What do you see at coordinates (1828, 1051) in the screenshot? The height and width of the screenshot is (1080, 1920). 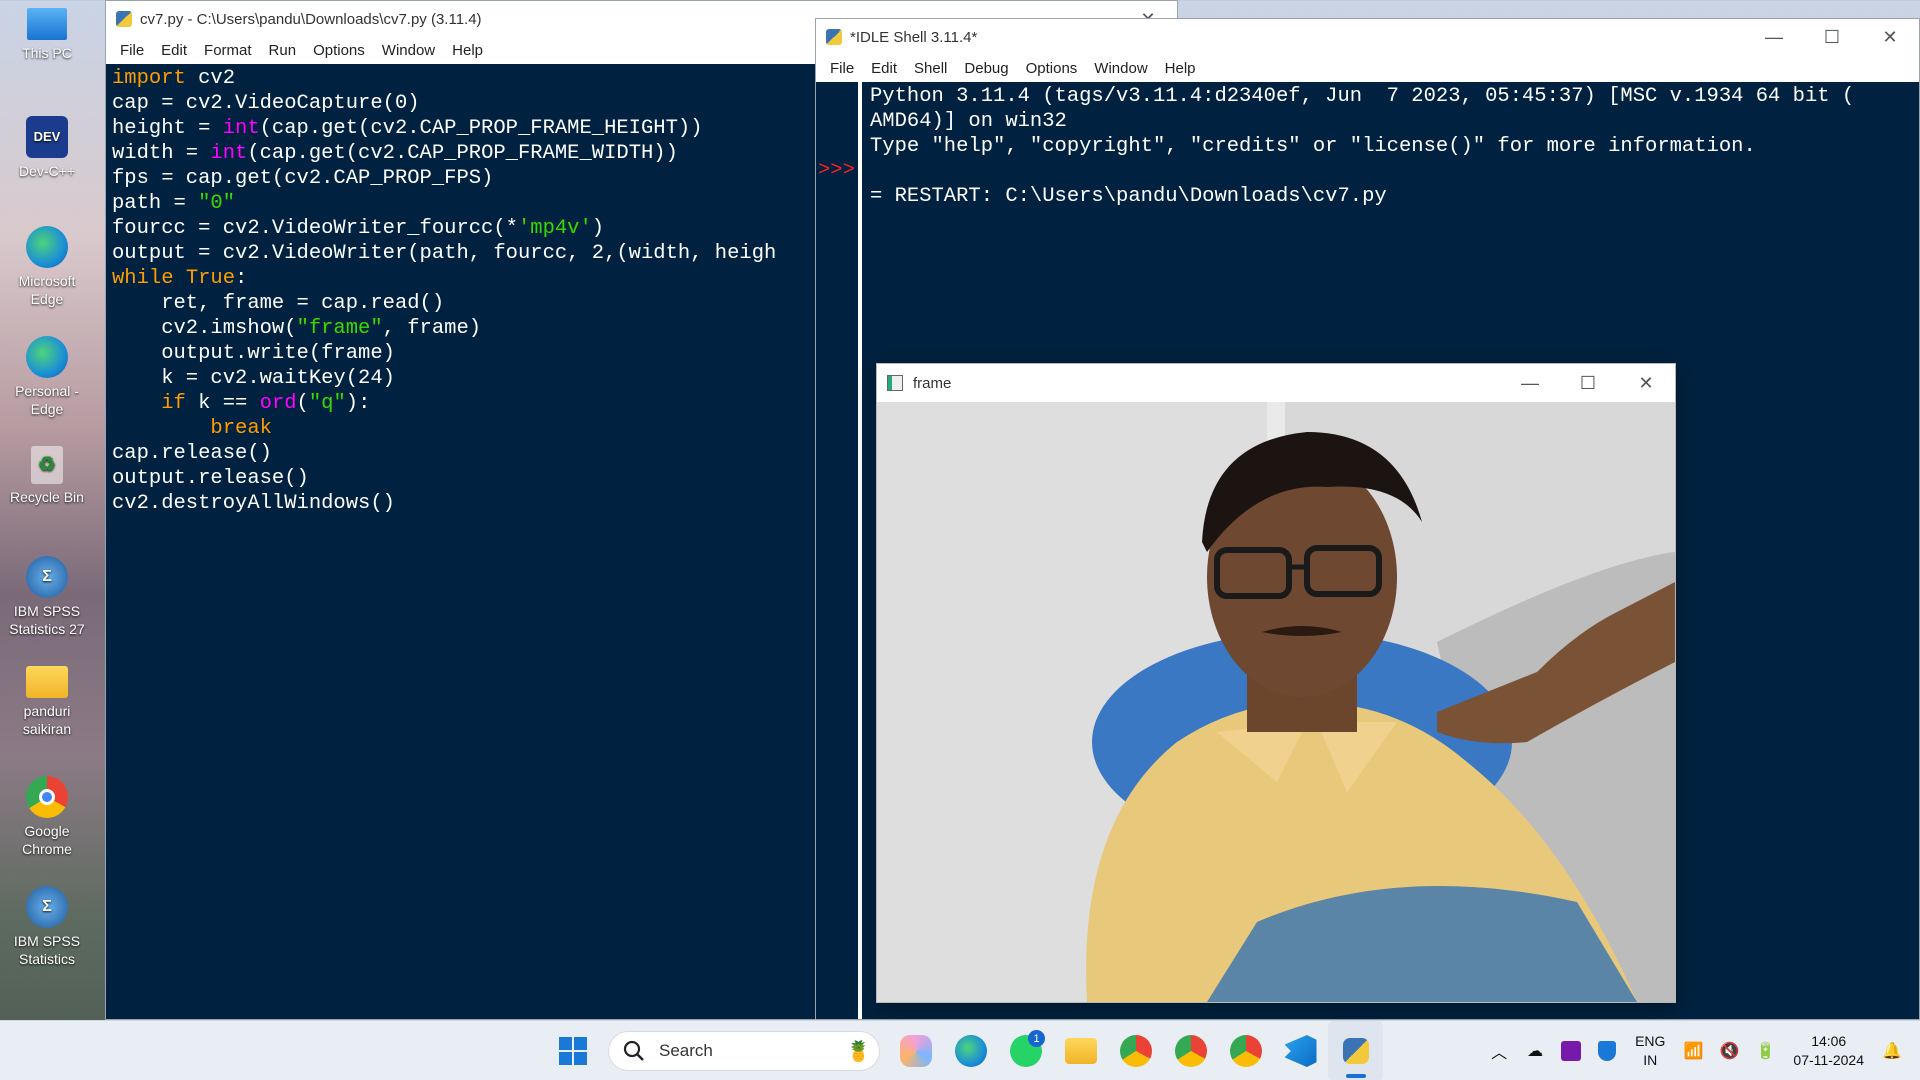 I see `clock: 14:06 07-11-2024` at bounding box center [1828, 1051].